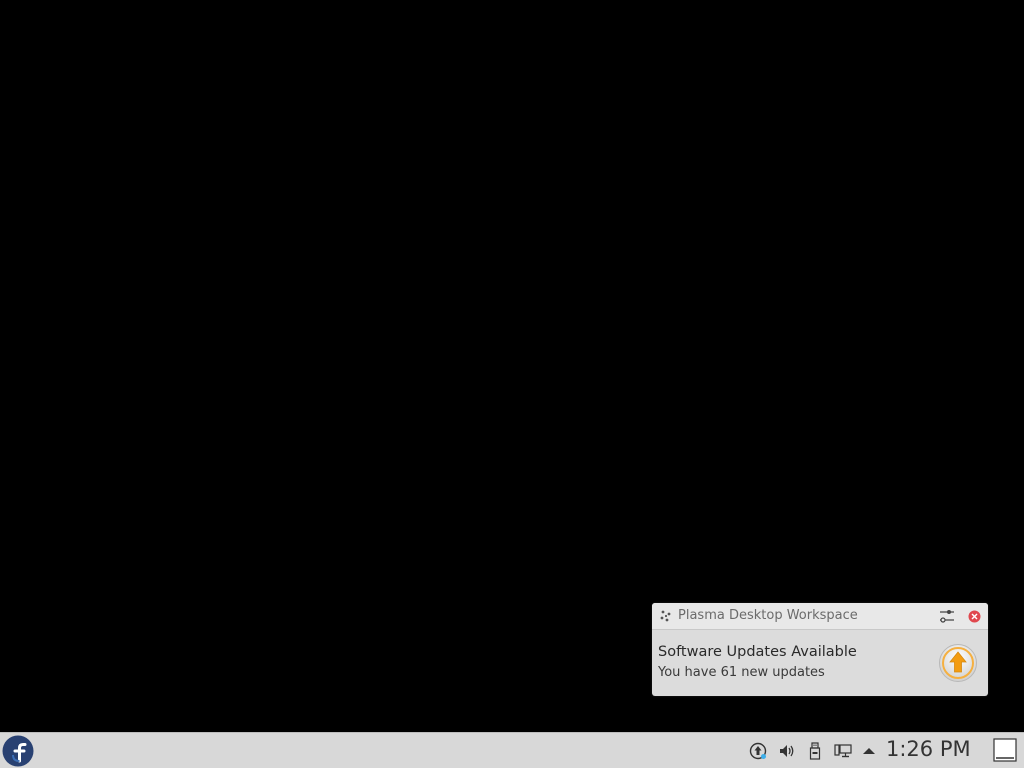 This screenshot has width=1024, height=768. I want to click on software-update-icon, so click(958, 663).